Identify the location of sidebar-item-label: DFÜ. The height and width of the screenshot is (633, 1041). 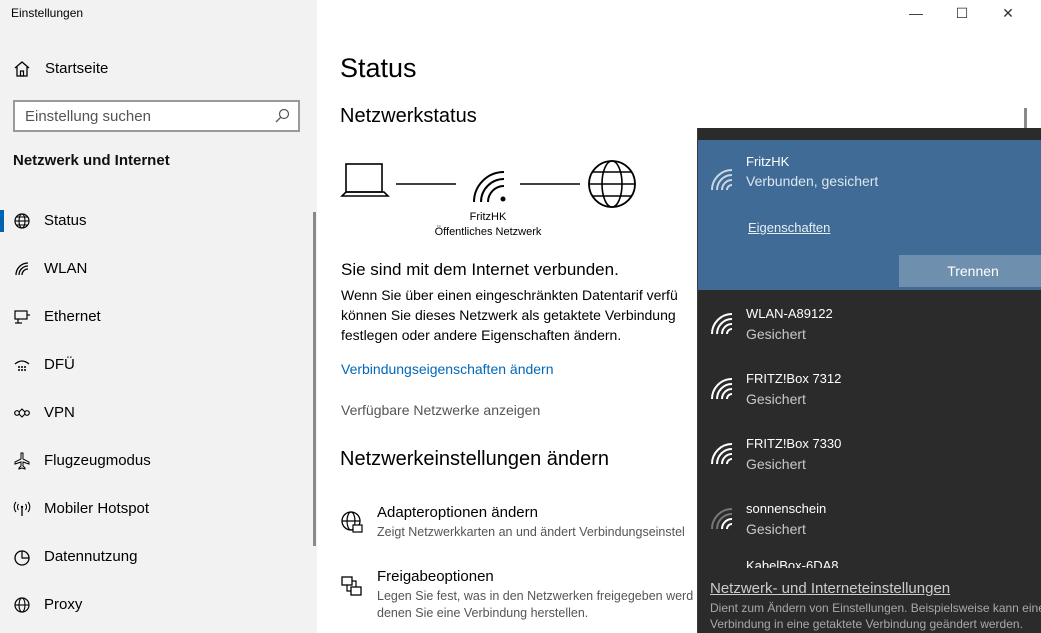
(59, 364).